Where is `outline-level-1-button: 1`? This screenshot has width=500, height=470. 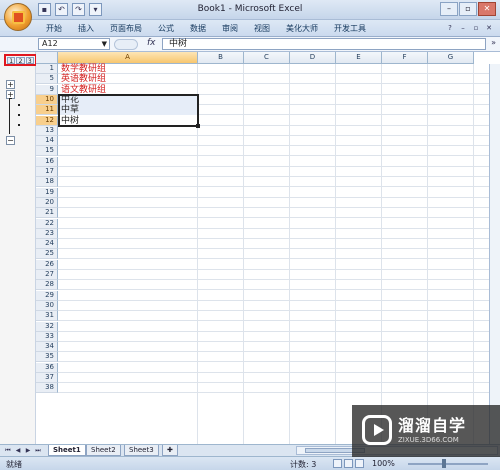 outline-level-1-button: 1 is located at coordinates (11, 61).